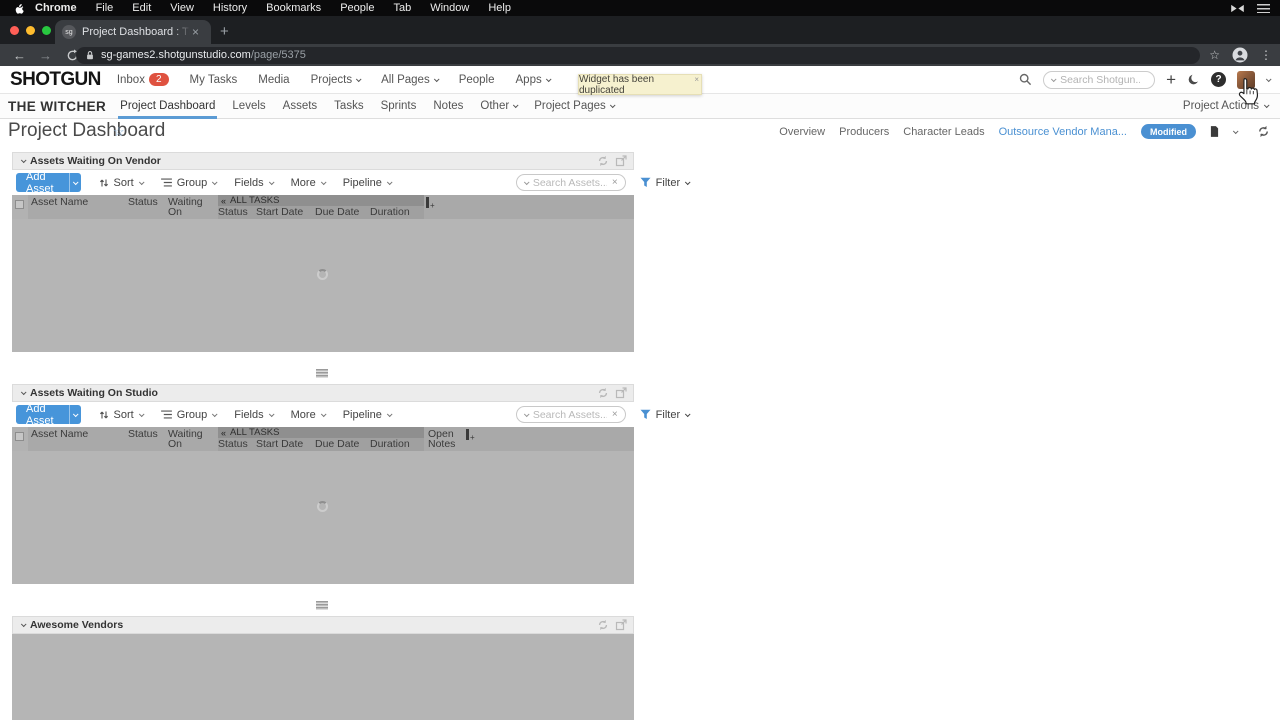 Image resolution: width=1280 pixels, height=720 pixels. I want to click on widget-header: Assets Waiting On Vendor, so click(323, 161).